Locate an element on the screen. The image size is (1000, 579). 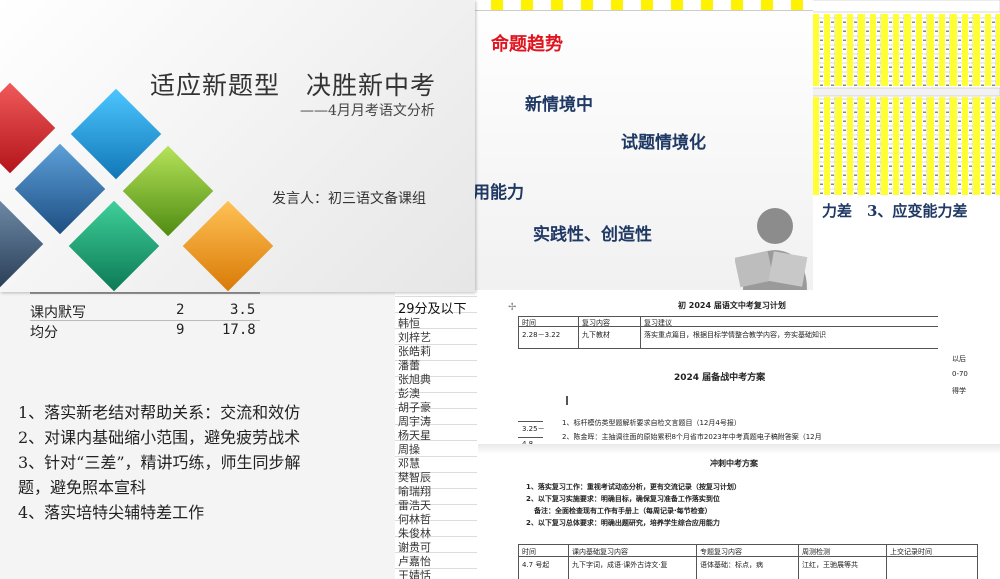
slate-diamond-shape is located at coordinates (22, 244).